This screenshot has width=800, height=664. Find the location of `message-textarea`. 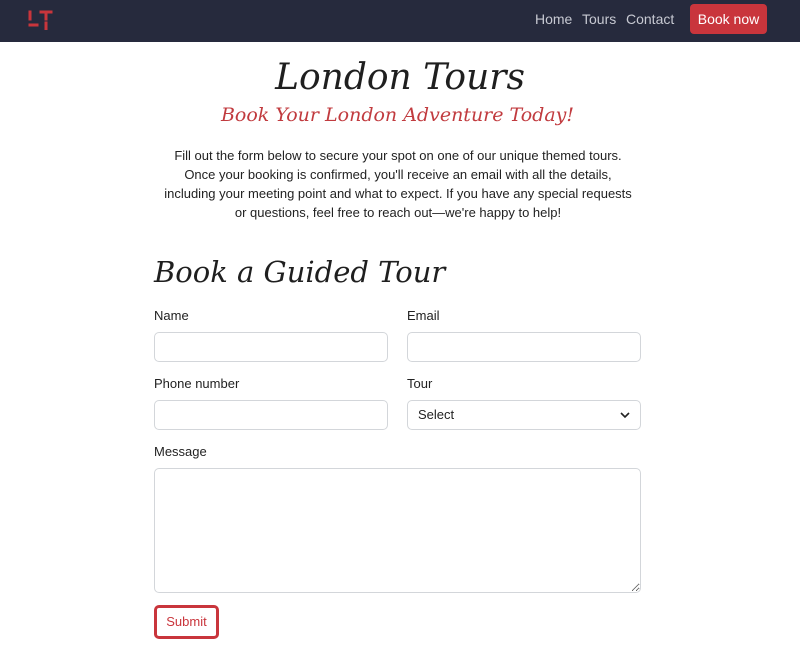

message-textarea is located at coordinates (397, 530).